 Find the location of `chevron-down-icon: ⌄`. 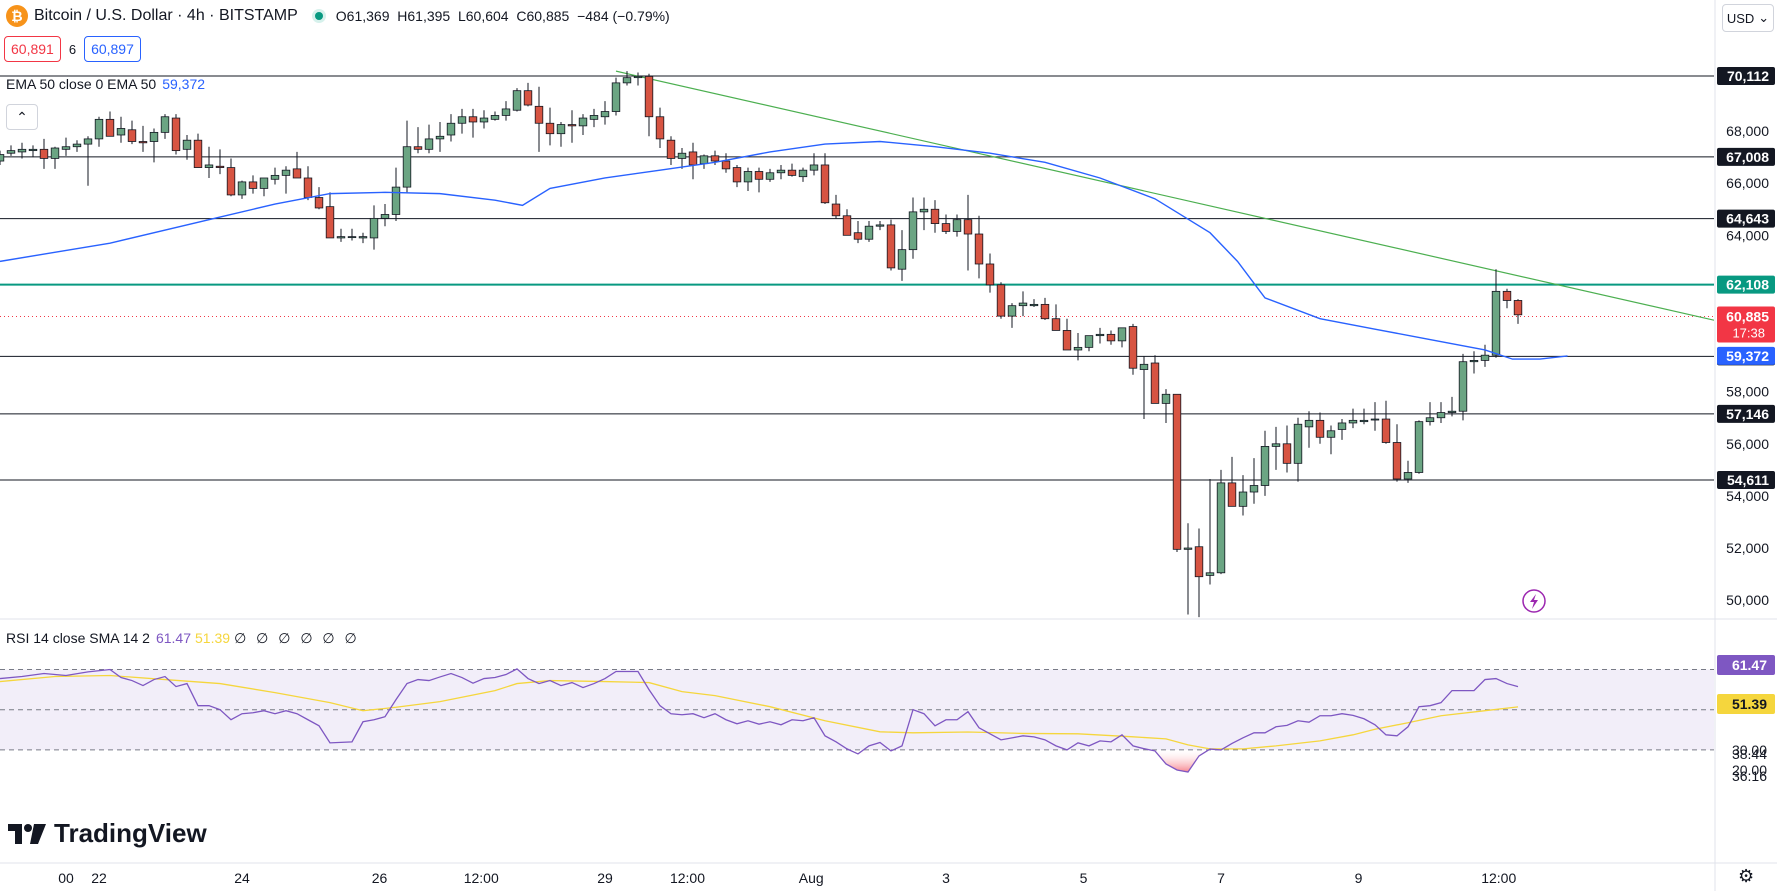

chevron-down-icon: ⌄ is located at coordinates (1764, 17).